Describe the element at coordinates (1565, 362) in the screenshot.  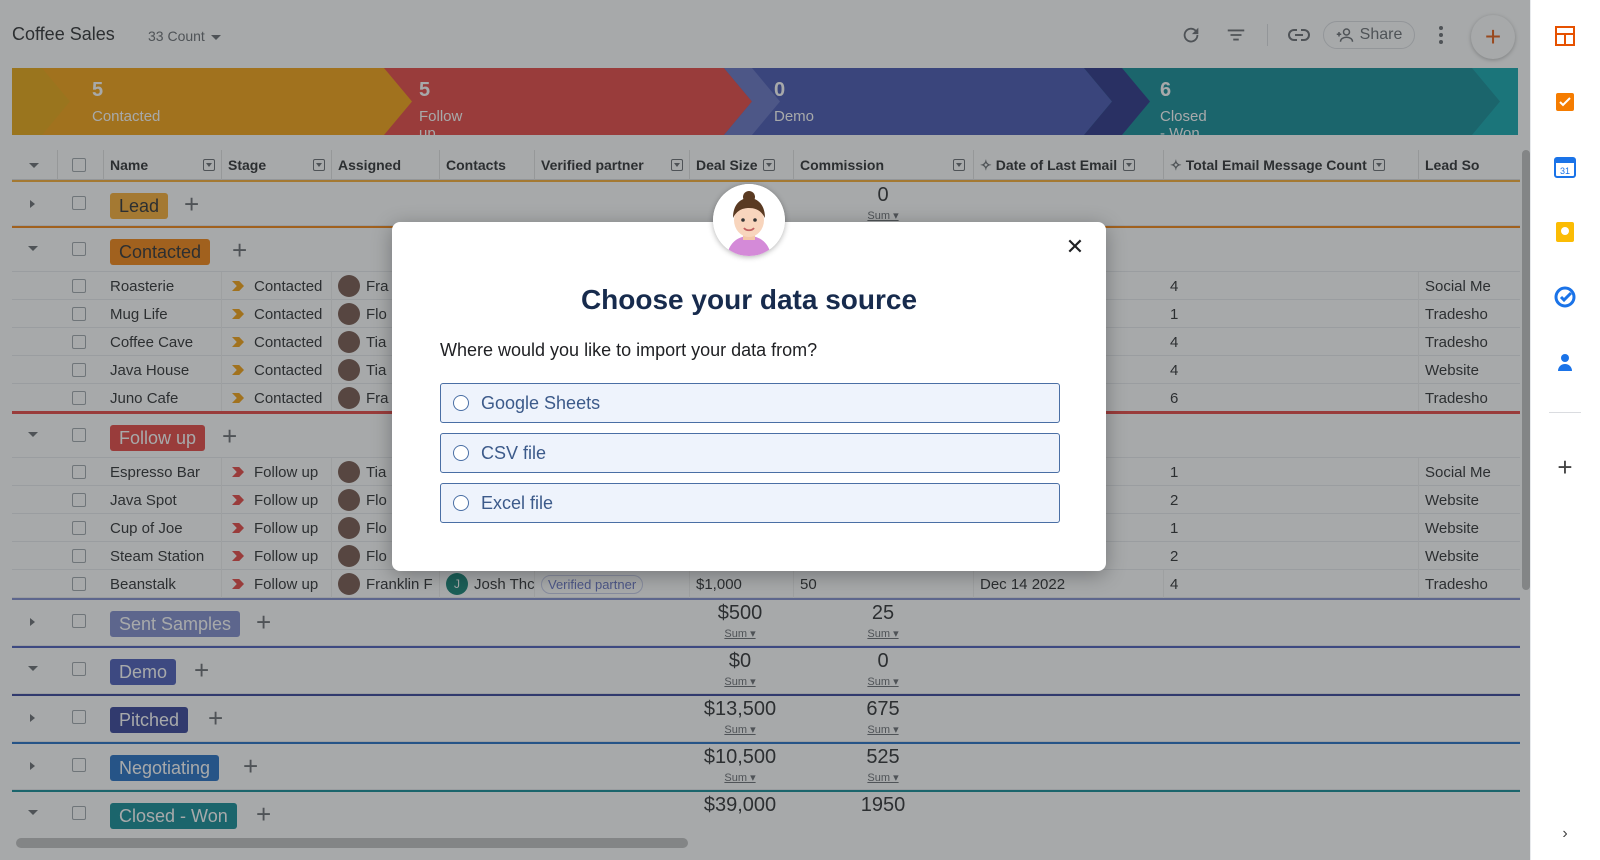
I see `contacts-icon` at that location.